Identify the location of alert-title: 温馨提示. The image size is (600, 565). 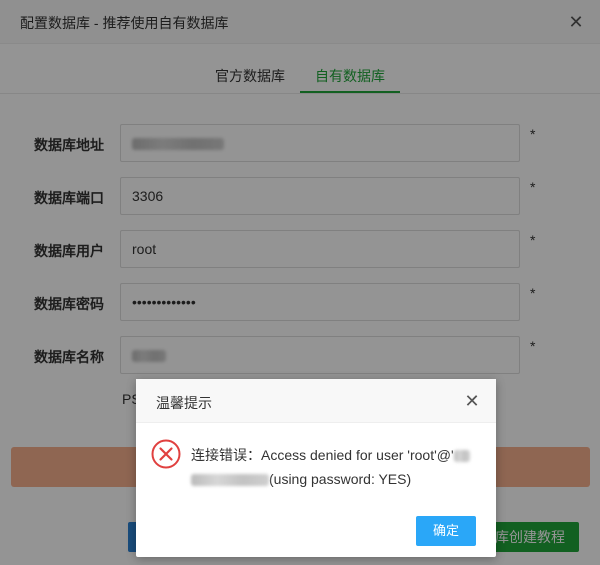
(184, 403).